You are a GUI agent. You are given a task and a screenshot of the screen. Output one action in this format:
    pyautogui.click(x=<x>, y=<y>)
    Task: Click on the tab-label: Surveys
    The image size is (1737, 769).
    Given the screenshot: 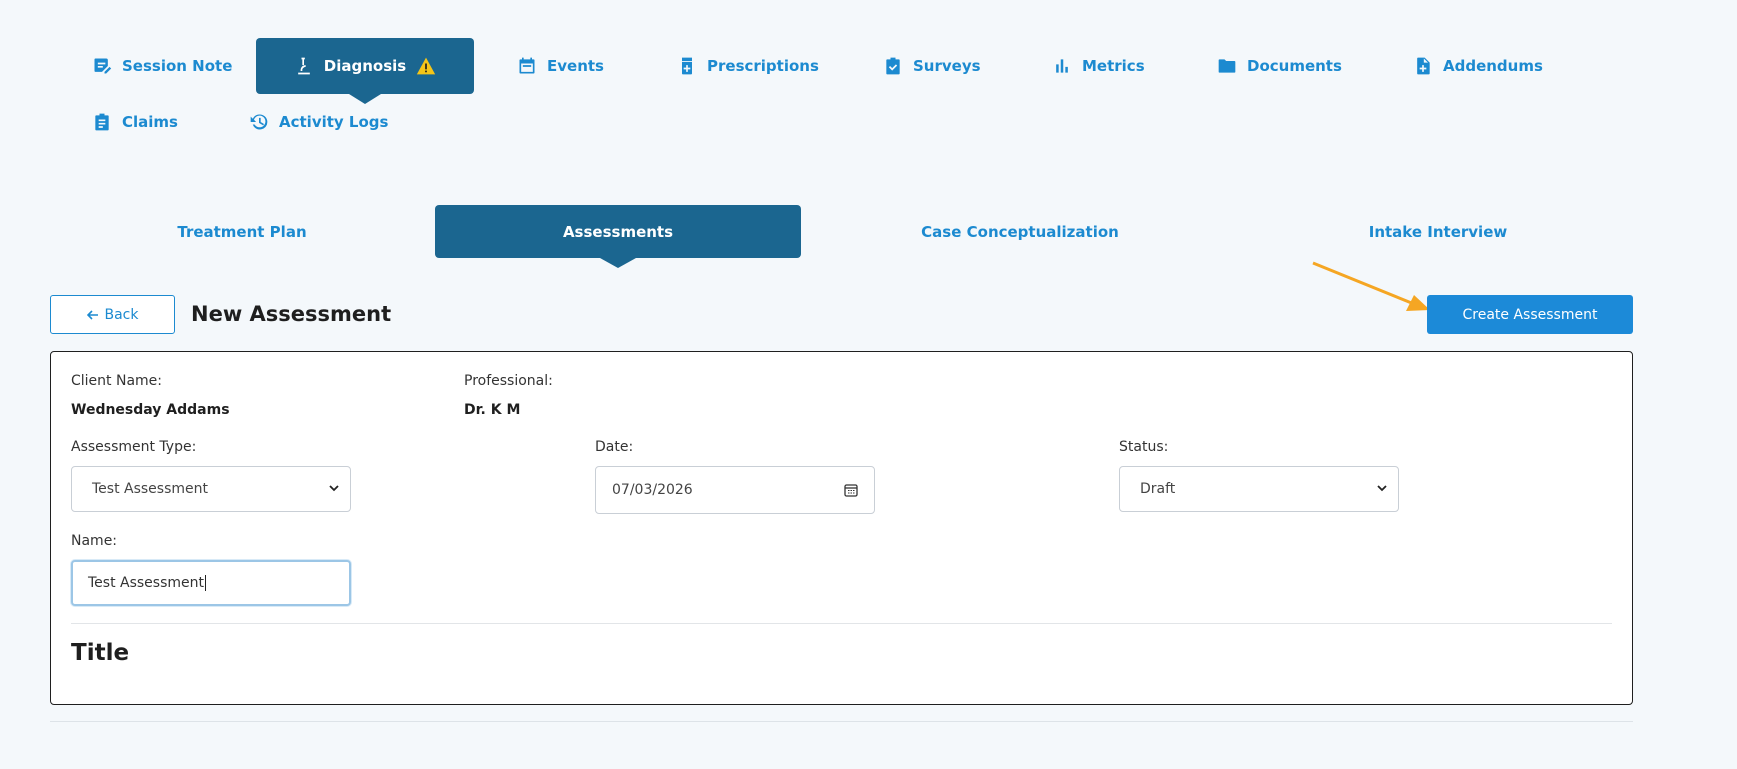 What is the action you would take?
    pyautogui.click(x=947, y=66)
    